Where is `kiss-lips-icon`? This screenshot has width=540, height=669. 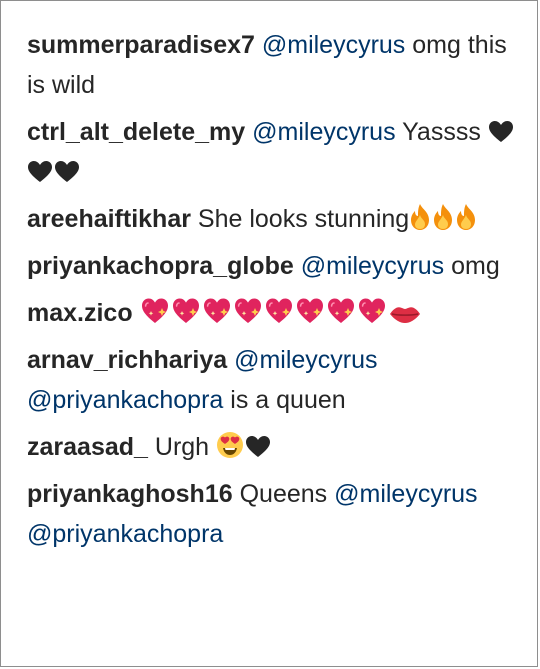 kiss-lips-icon is located at coordinates (405, 314).